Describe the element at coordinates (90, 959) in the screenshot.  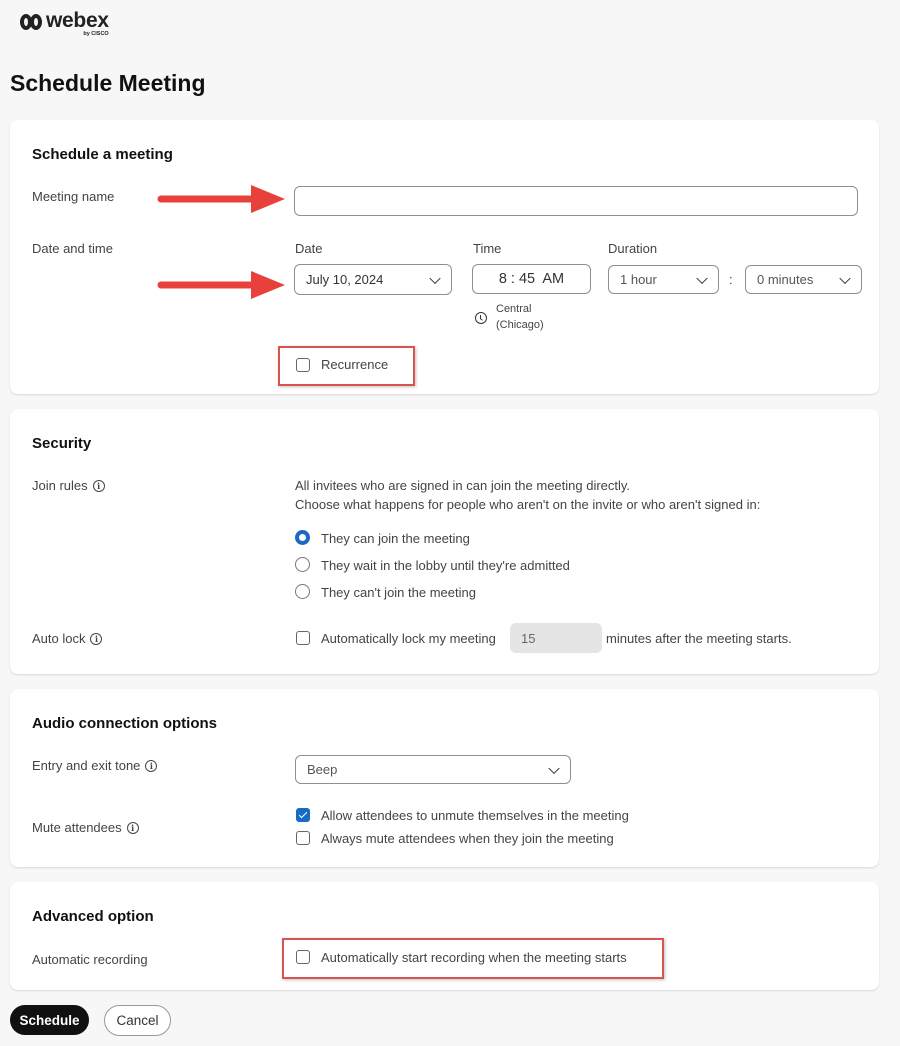
I see `automatic-recording-label: Automatic recording` at that location.